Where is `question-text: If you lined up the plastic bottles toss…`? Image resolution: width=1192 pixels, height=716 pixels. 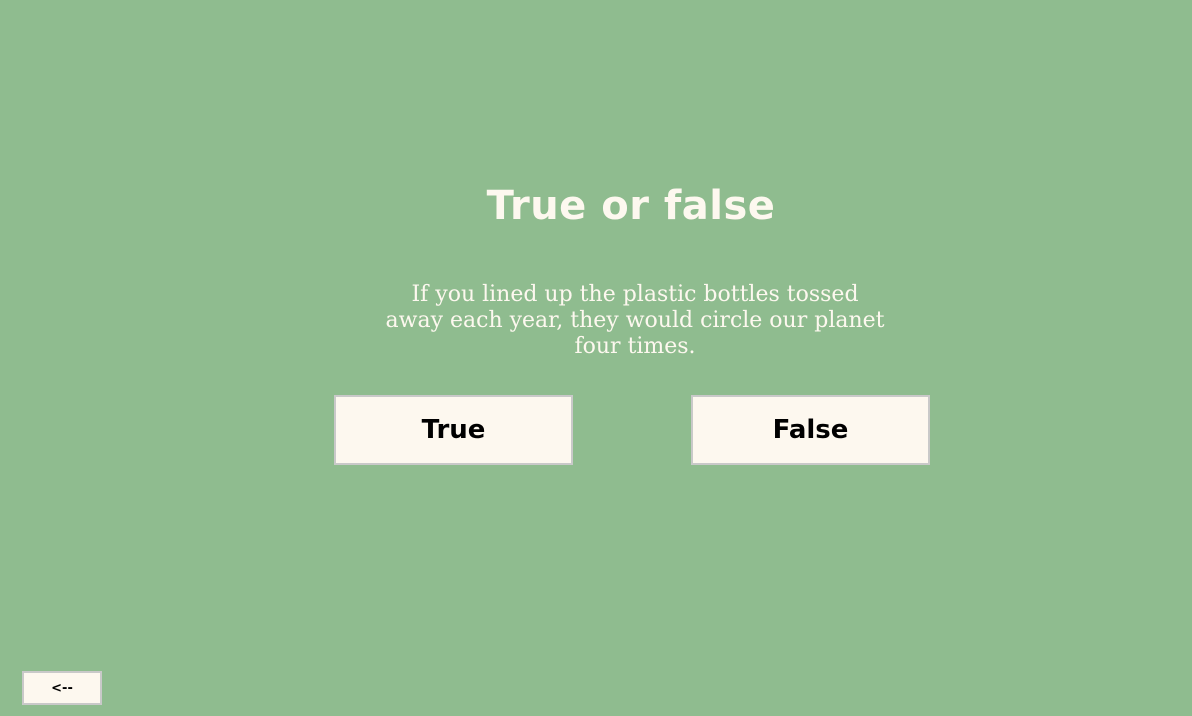
question-text: If you lined up the plastic bottles toss… is located at coordinates (635, 320).